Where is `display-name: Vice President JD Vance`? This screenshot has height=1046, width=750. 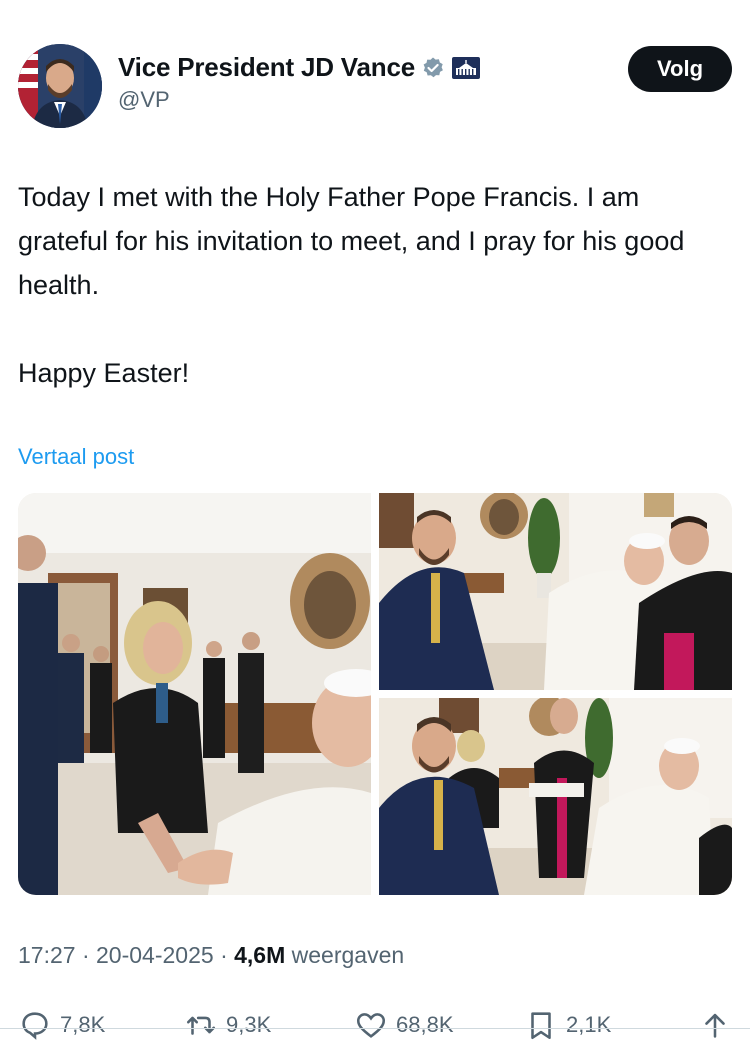 display-name: Vice President JD Vance is located at coordinates (266, 67).